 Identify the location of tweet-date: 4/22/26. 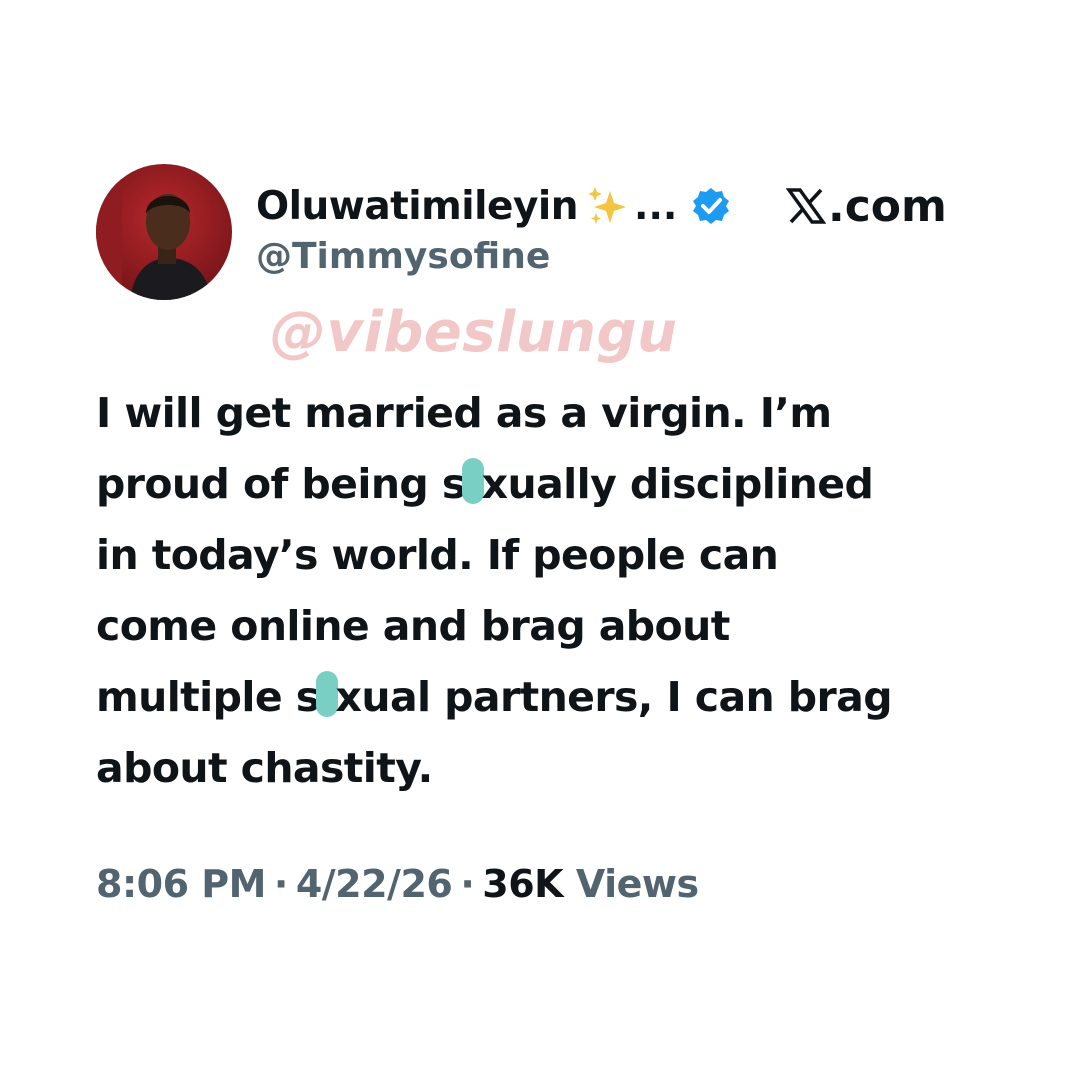
(374, 884).